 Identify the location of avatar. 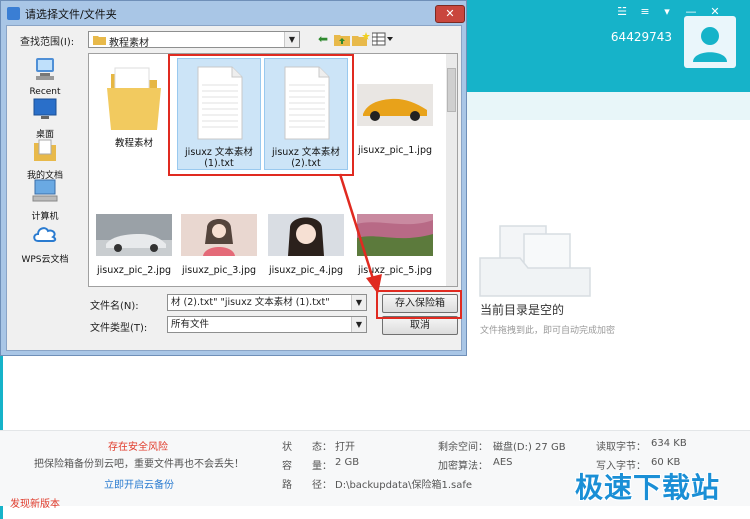
(710, 42).